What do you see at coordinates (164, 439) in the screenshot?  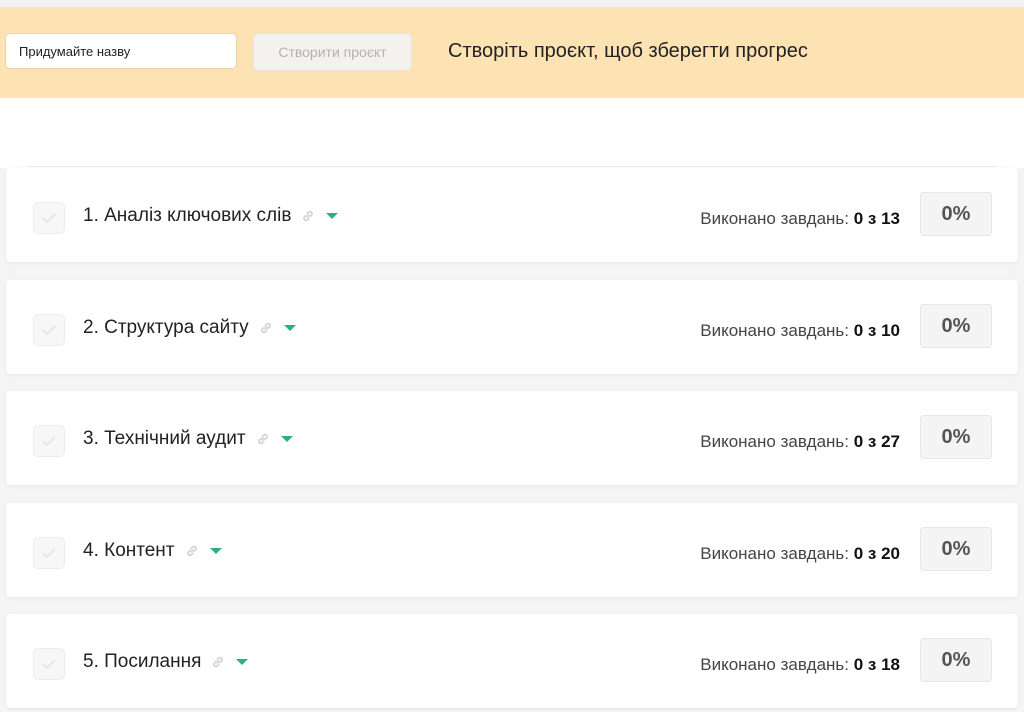 I see `section-title: 3. Технічний аудит` at bounding box center [164, 439].